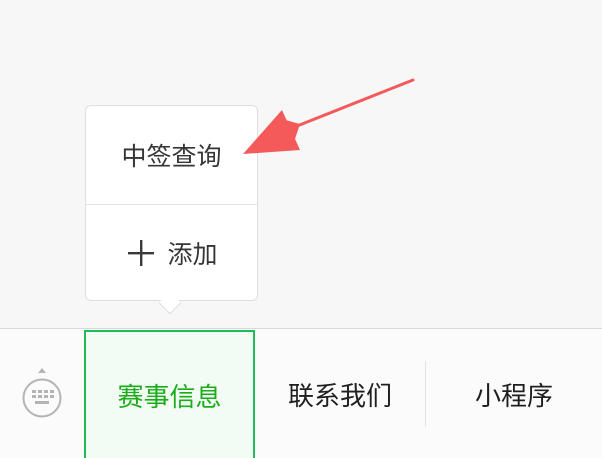 The image size is (602, 458). I want to click on menu-tab-label: 联系我们, so click(339, 396).